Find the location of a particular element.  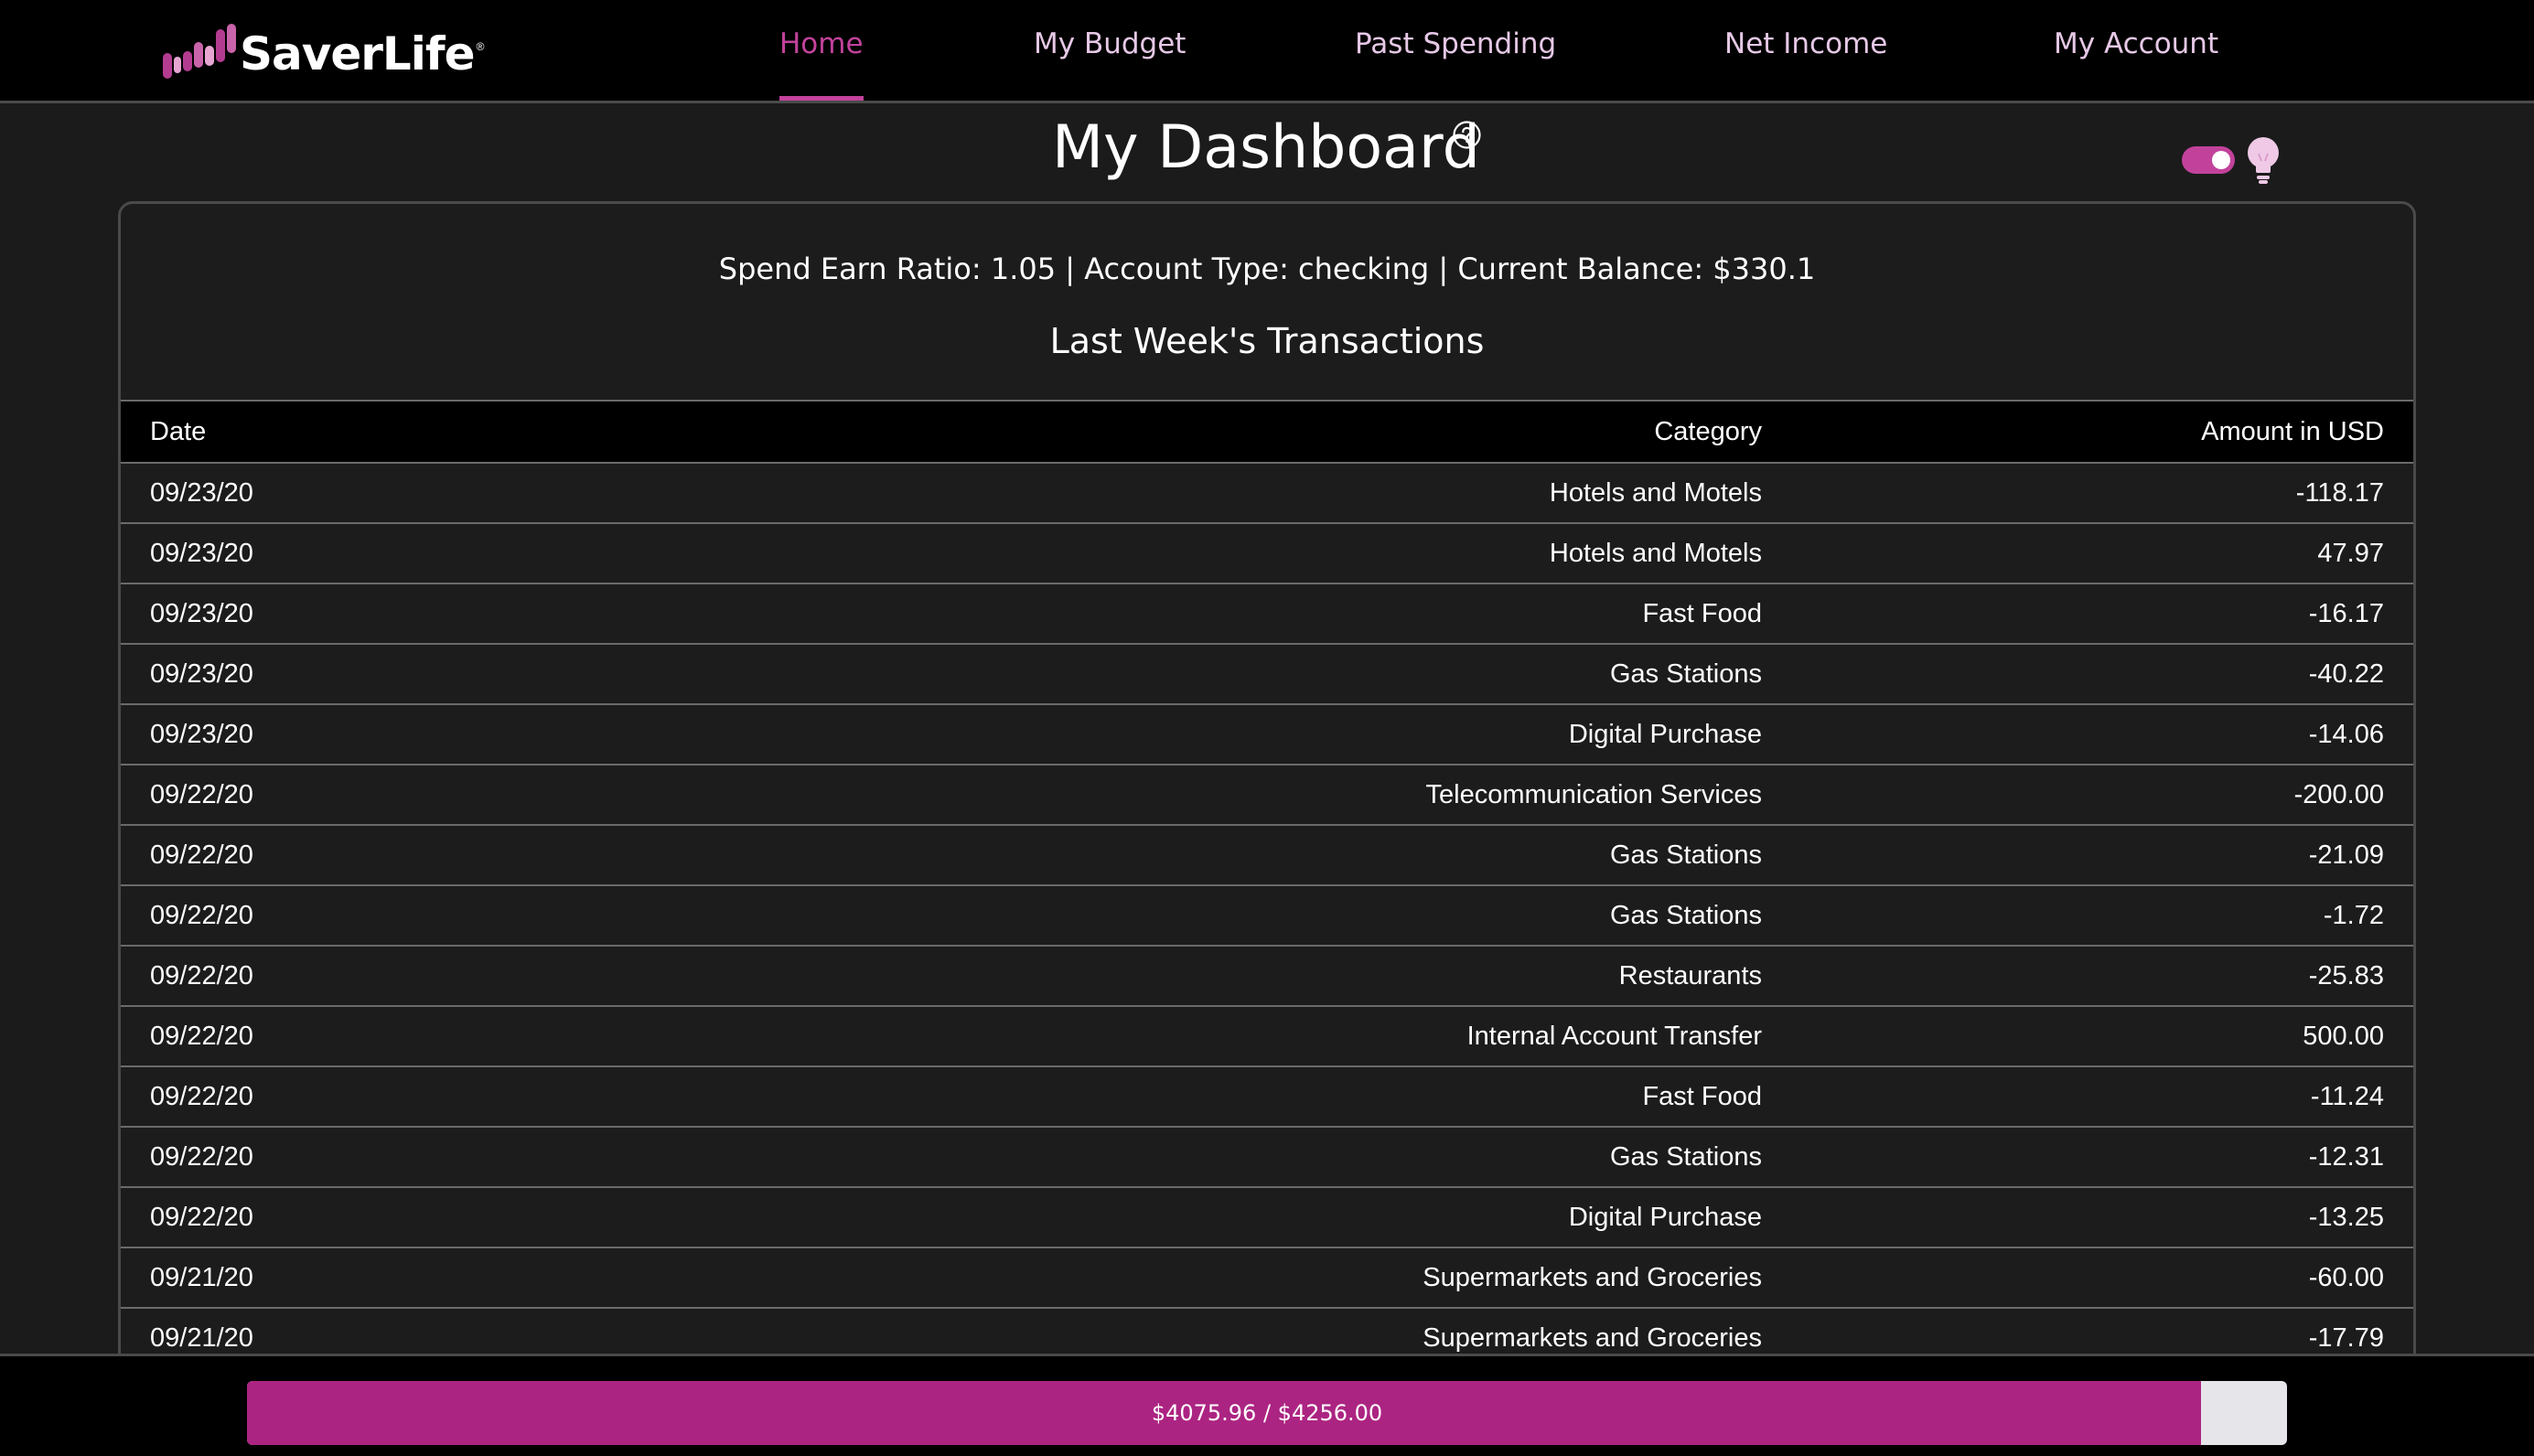

cell-amount: -25.83 is located at coordinates (2102, 975).